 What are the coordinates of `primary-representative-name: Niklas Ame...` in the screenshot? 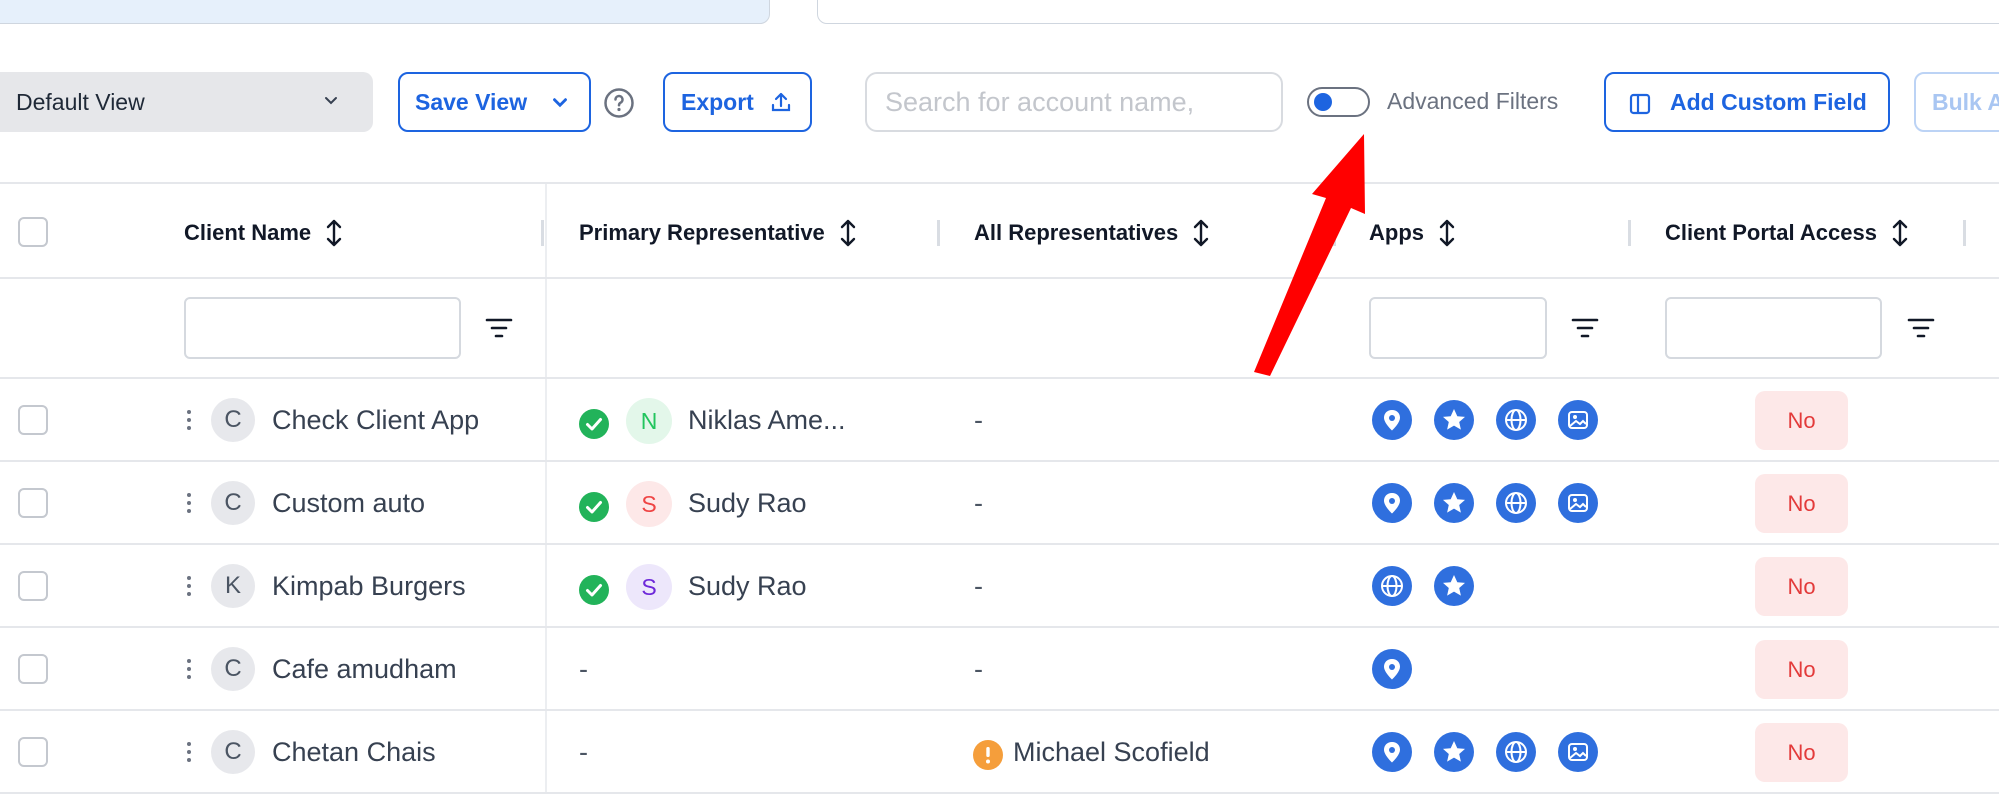 It's located at (767, 420).